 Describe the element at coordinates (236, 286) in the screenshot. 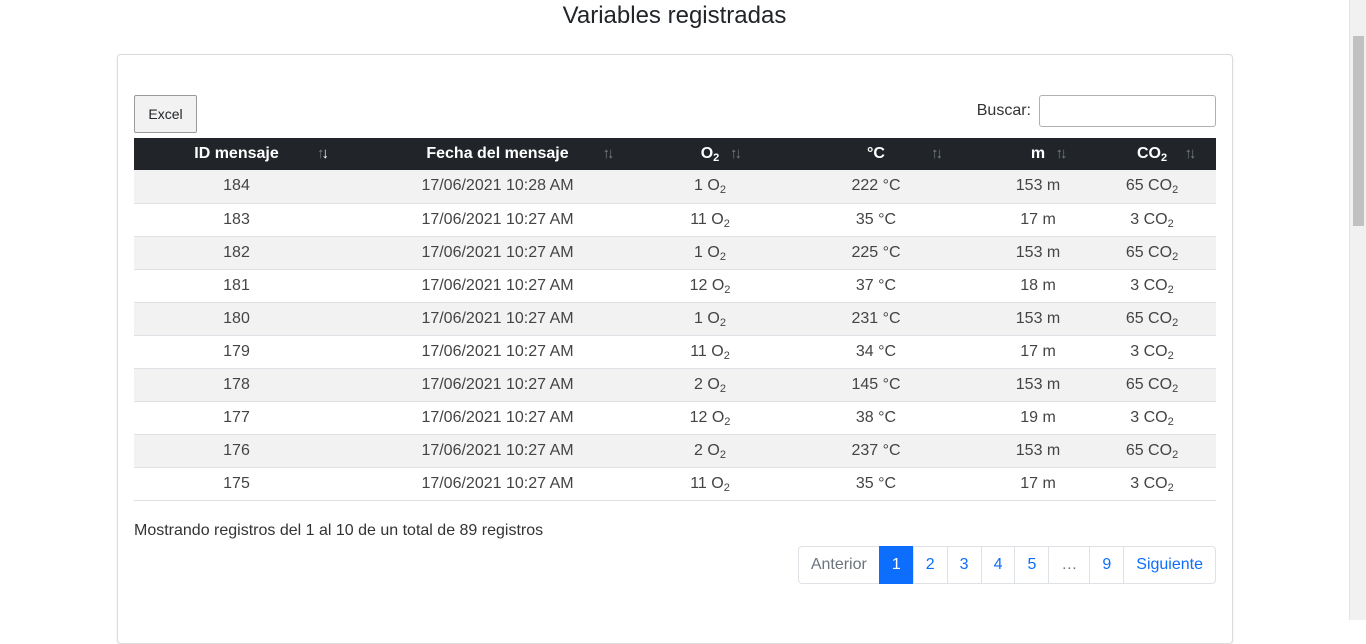

I see `table-cell-id: 181` at that location.